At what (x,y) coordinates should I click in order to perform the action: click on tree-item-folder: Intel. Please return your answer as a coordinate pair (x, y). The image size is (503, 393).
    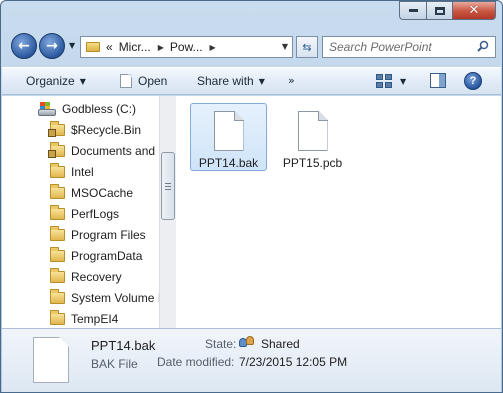
    Looking at the image, I should click on (72, 171).